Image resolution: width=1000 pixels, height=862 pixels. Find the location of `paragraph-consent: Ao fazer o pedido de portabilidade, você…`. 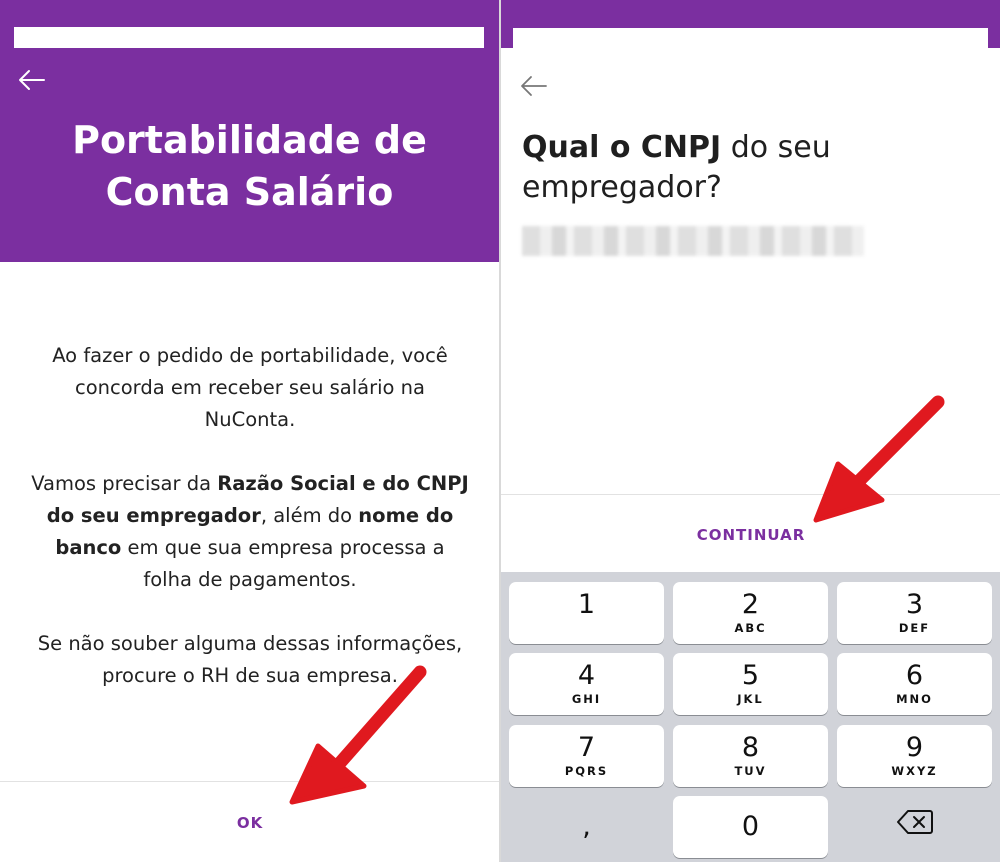

paragraph-consent: Ao fazer o pedido de portabilidade, você… is located at coordinates (250, 387).